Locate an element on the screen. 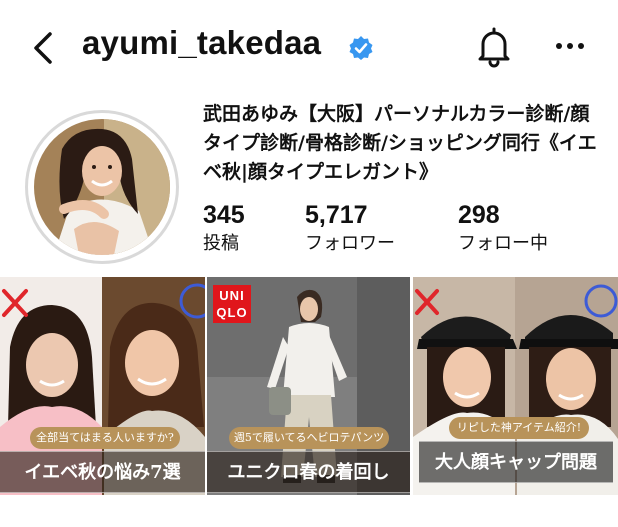  post-3-subcaption: リピした神アイテム紹介! is located at coordinates (519, 428).